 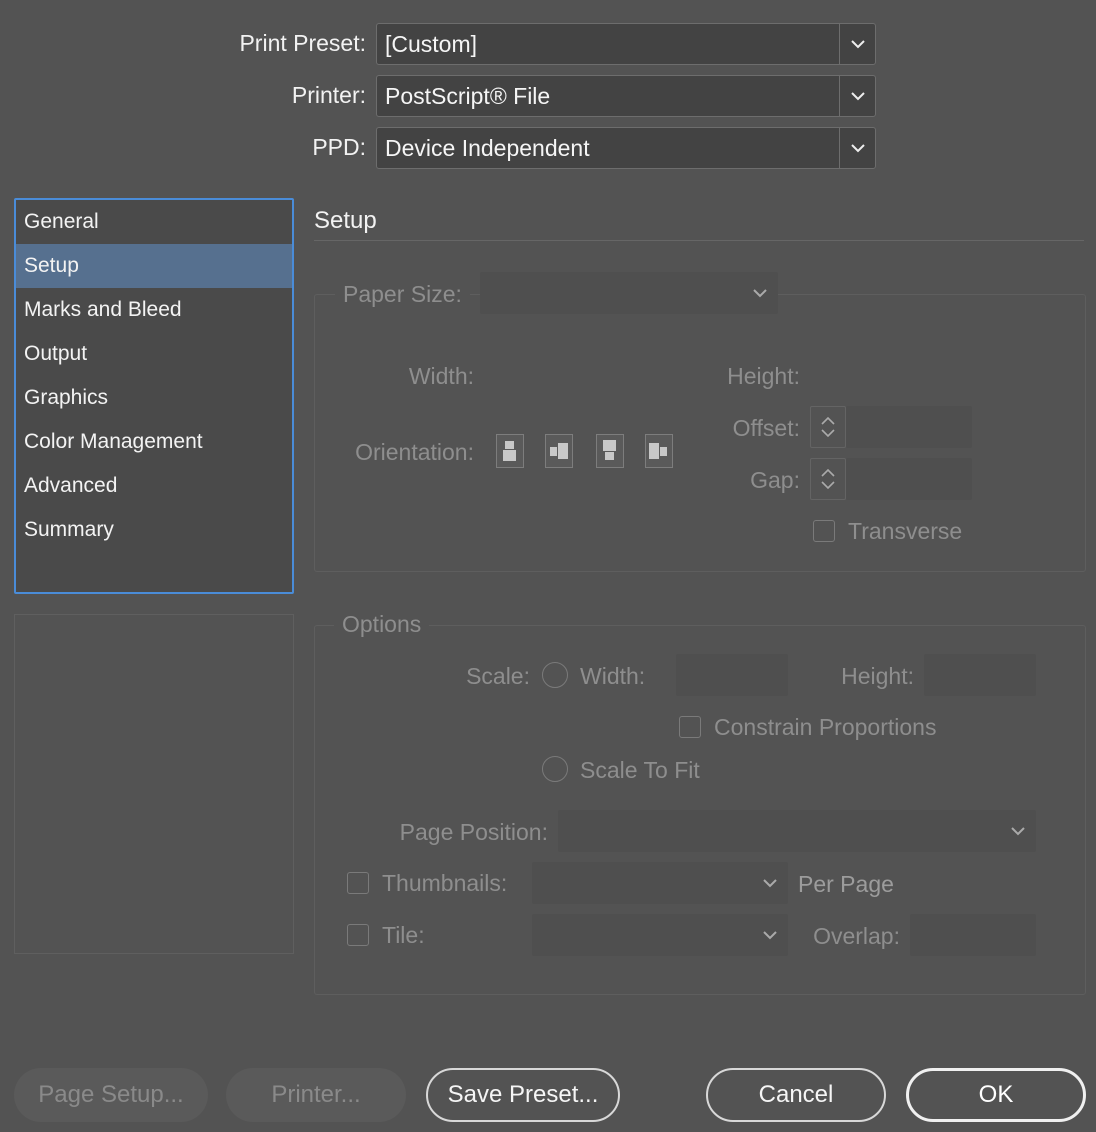 What do you see at coordinates (302, 43) in the screenshot?
I see `print-preset-label: Print Preset:` at bounding box center [302, 43].